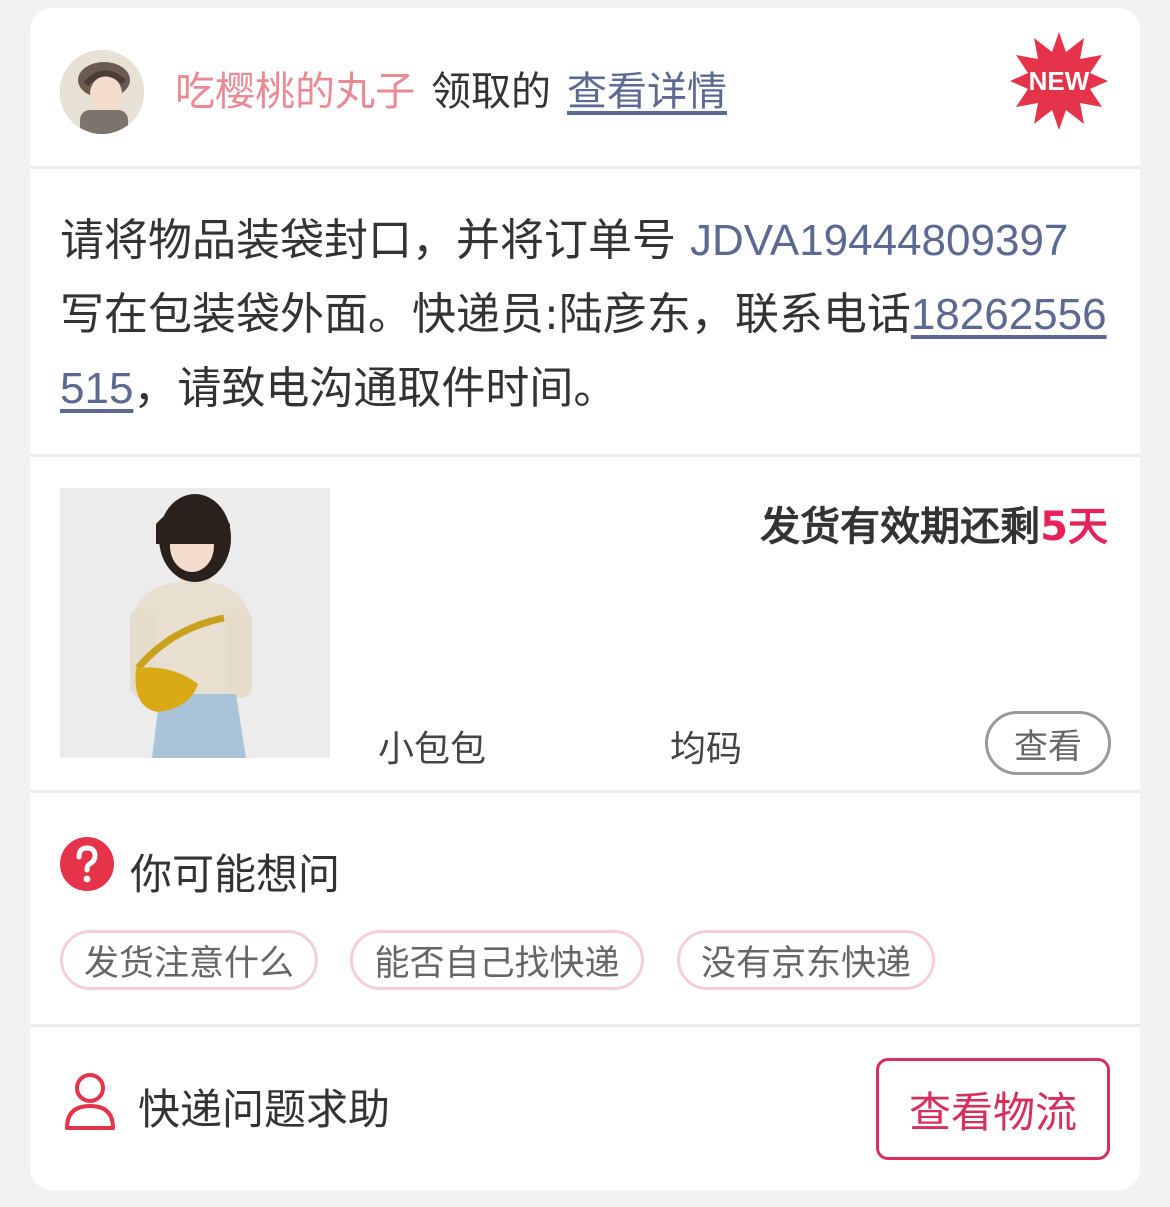  I want to click on avatar, so click(102, 92).